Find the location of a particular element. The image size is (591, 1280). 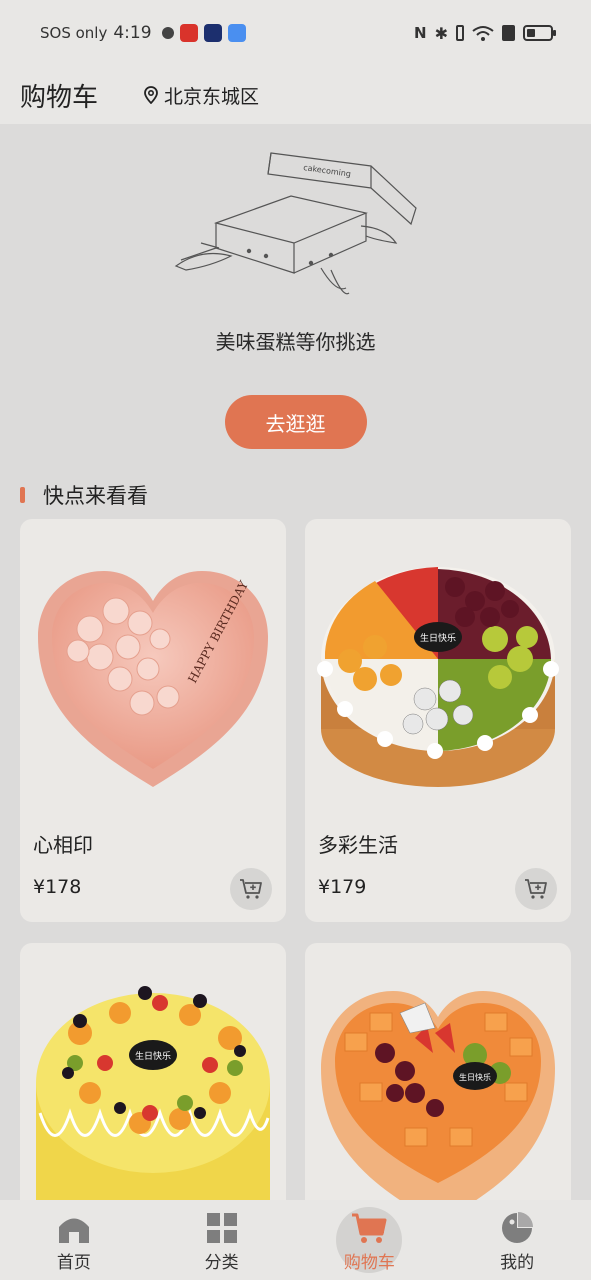

tab-label: 首页 is located at coordinates (73, 1263).